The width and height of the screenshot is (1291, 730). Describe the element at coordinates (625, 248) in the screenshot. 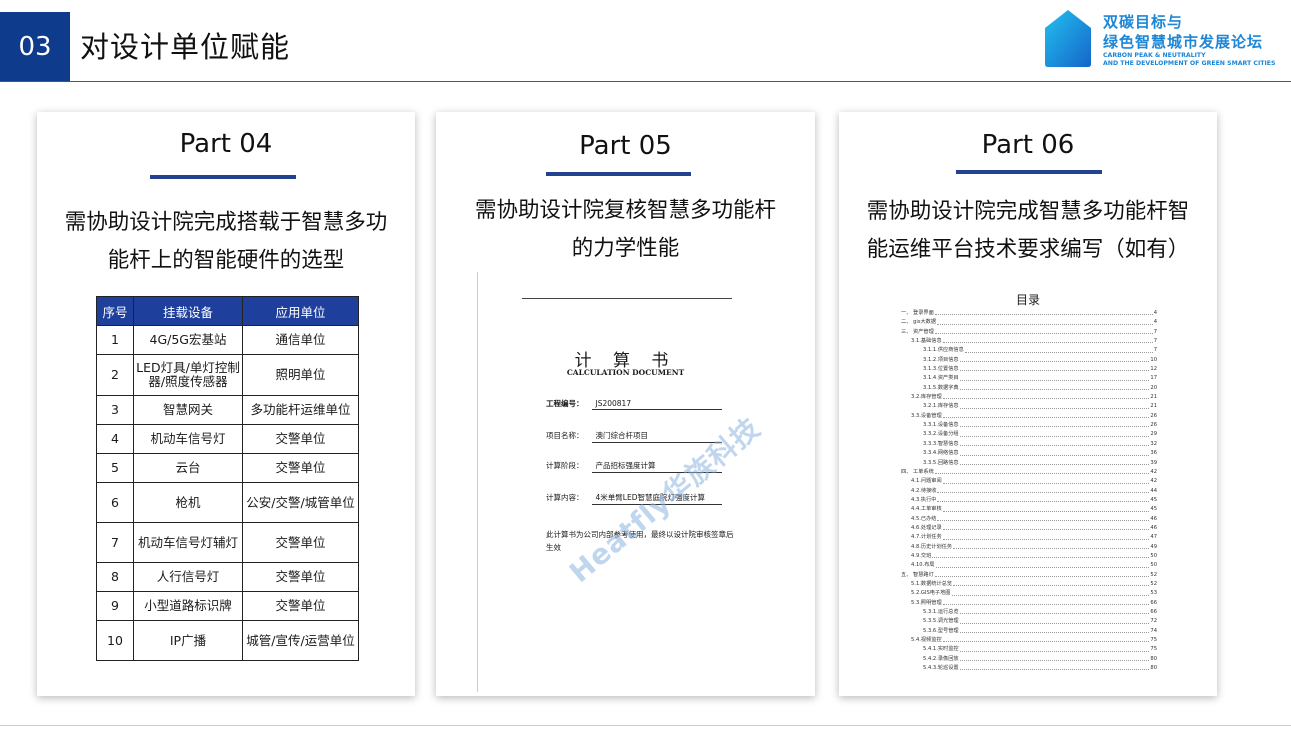

I see `description-line: 的力学性能` at that location.